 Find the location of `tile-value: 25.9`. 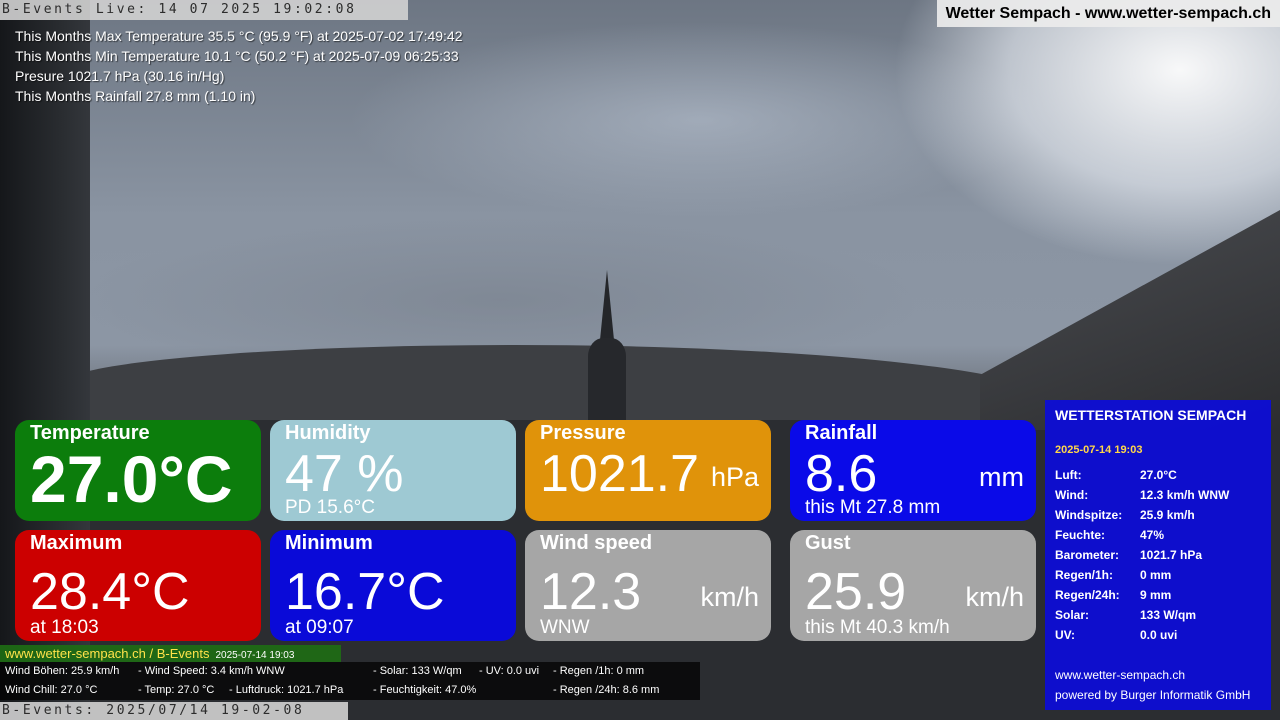

tile-value: 25.9 is located at coordinates (856, 592).